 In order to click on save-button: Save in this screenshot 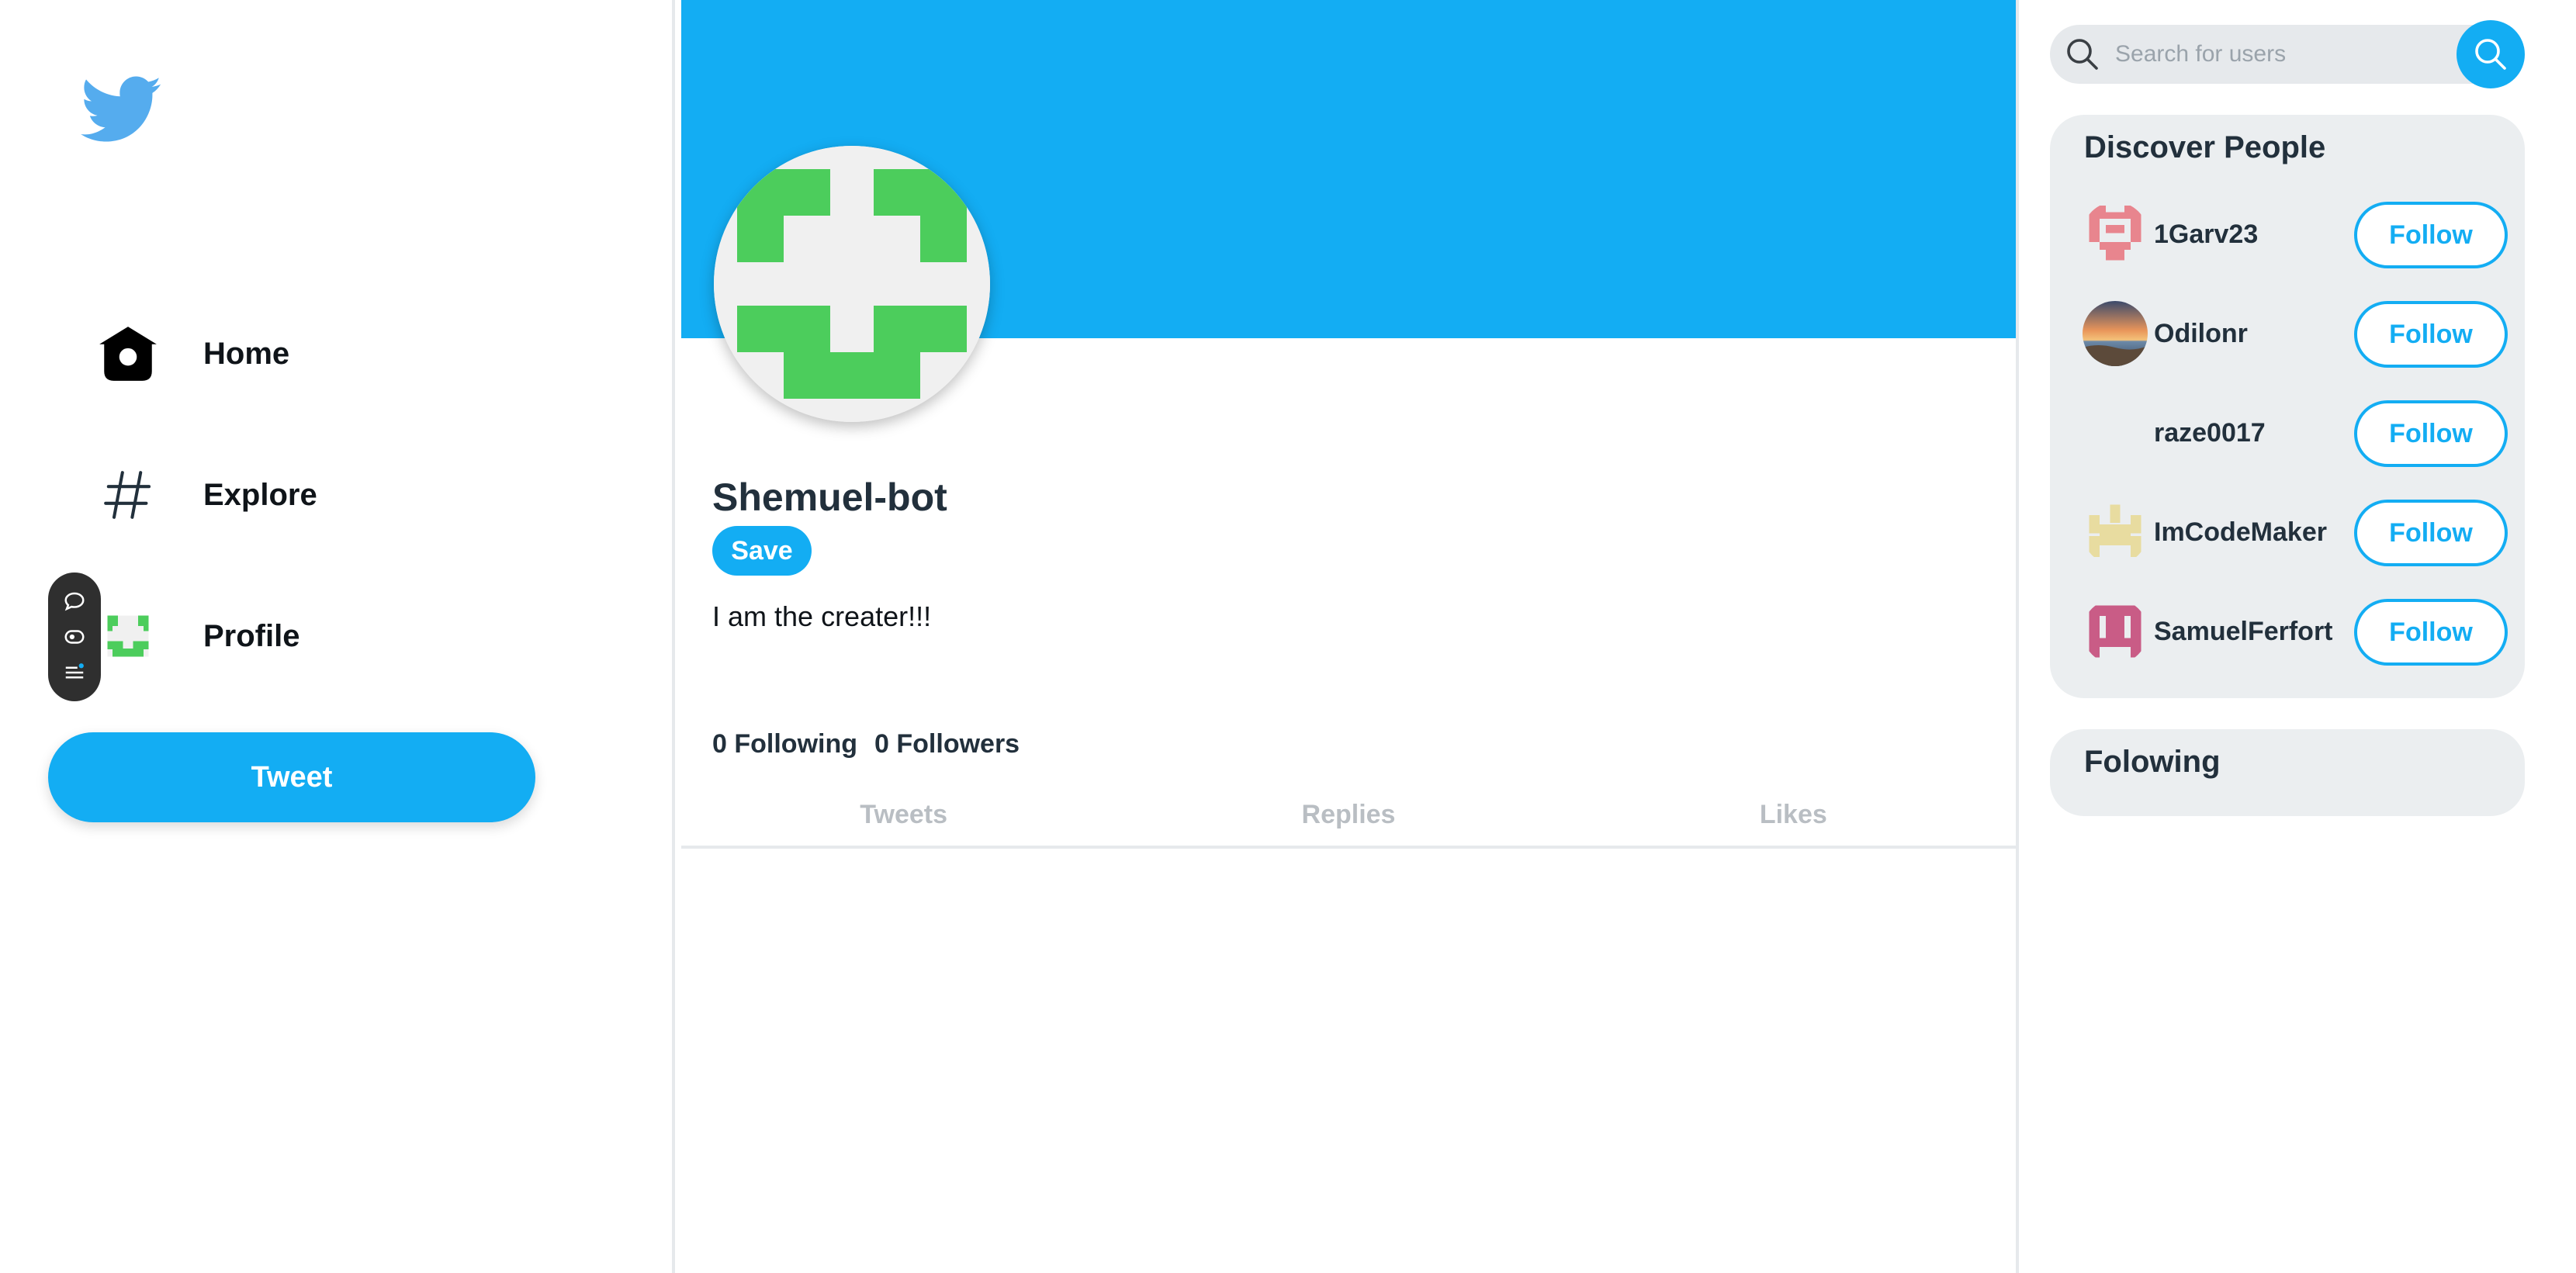, I will do `click(762, 551)`.